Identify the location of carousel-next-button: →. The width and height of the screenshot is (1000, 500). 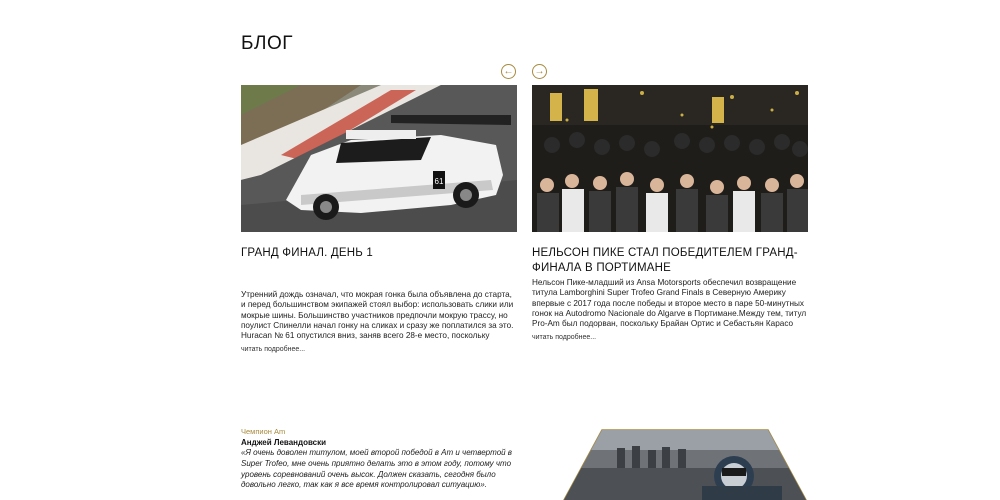
(539, 71).